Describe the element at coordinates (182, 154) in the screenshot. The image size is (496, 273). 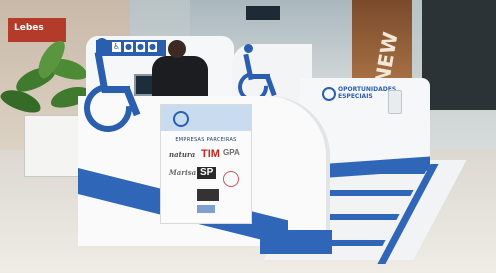
I see `partner-logo-natura: natura` at that location.